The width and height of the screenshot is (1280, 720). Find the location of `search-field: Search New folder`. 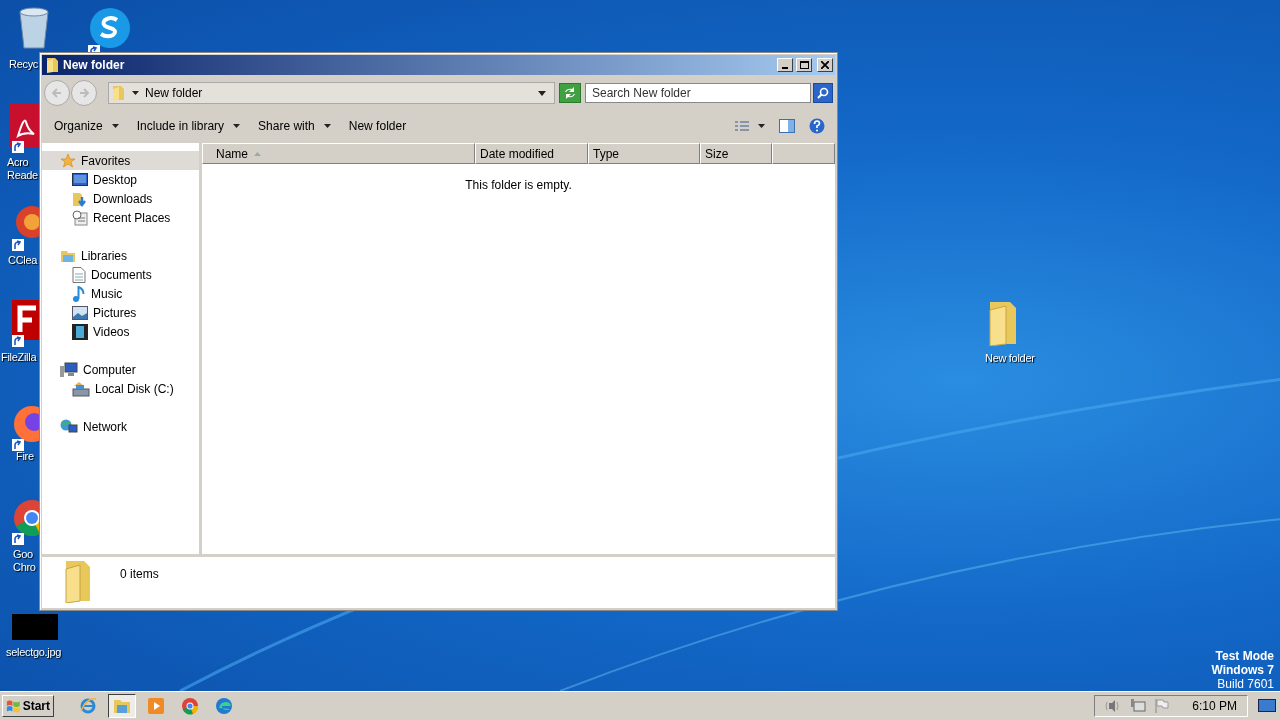

search-field: Search New folder is located at coordinates (698, 93).